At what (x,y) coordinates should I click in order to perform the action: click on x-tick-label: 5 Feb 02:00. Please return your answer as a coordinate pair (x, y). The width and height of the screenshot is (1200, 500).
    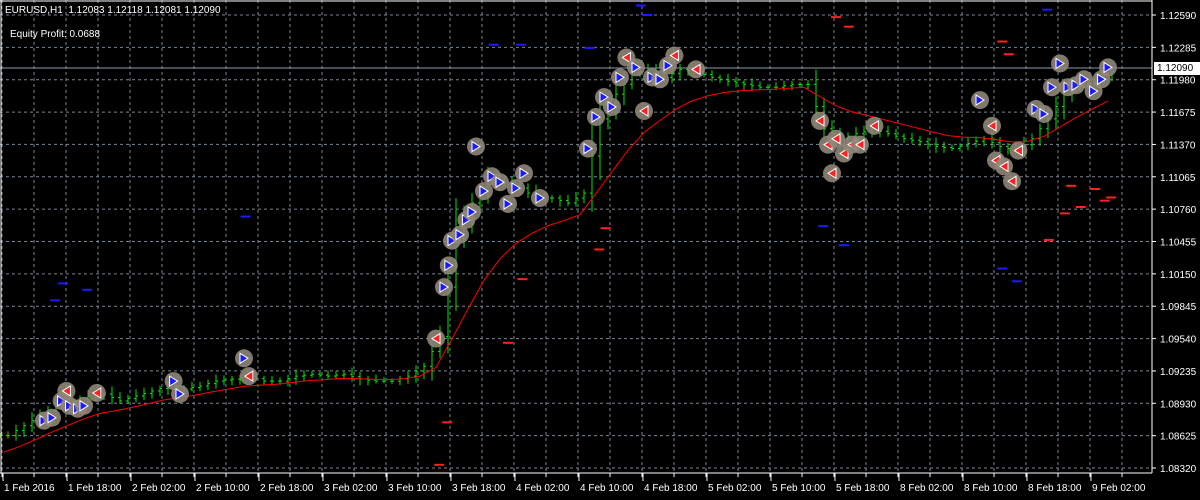
    Looking at the image, I should click on (735, 488).